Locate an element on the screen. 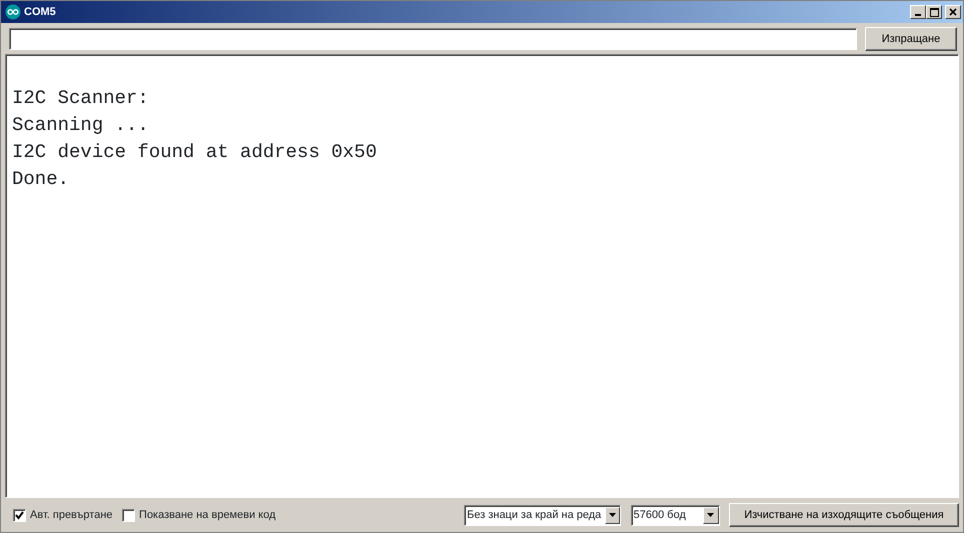  close-button is located at coordinates (953, 12).